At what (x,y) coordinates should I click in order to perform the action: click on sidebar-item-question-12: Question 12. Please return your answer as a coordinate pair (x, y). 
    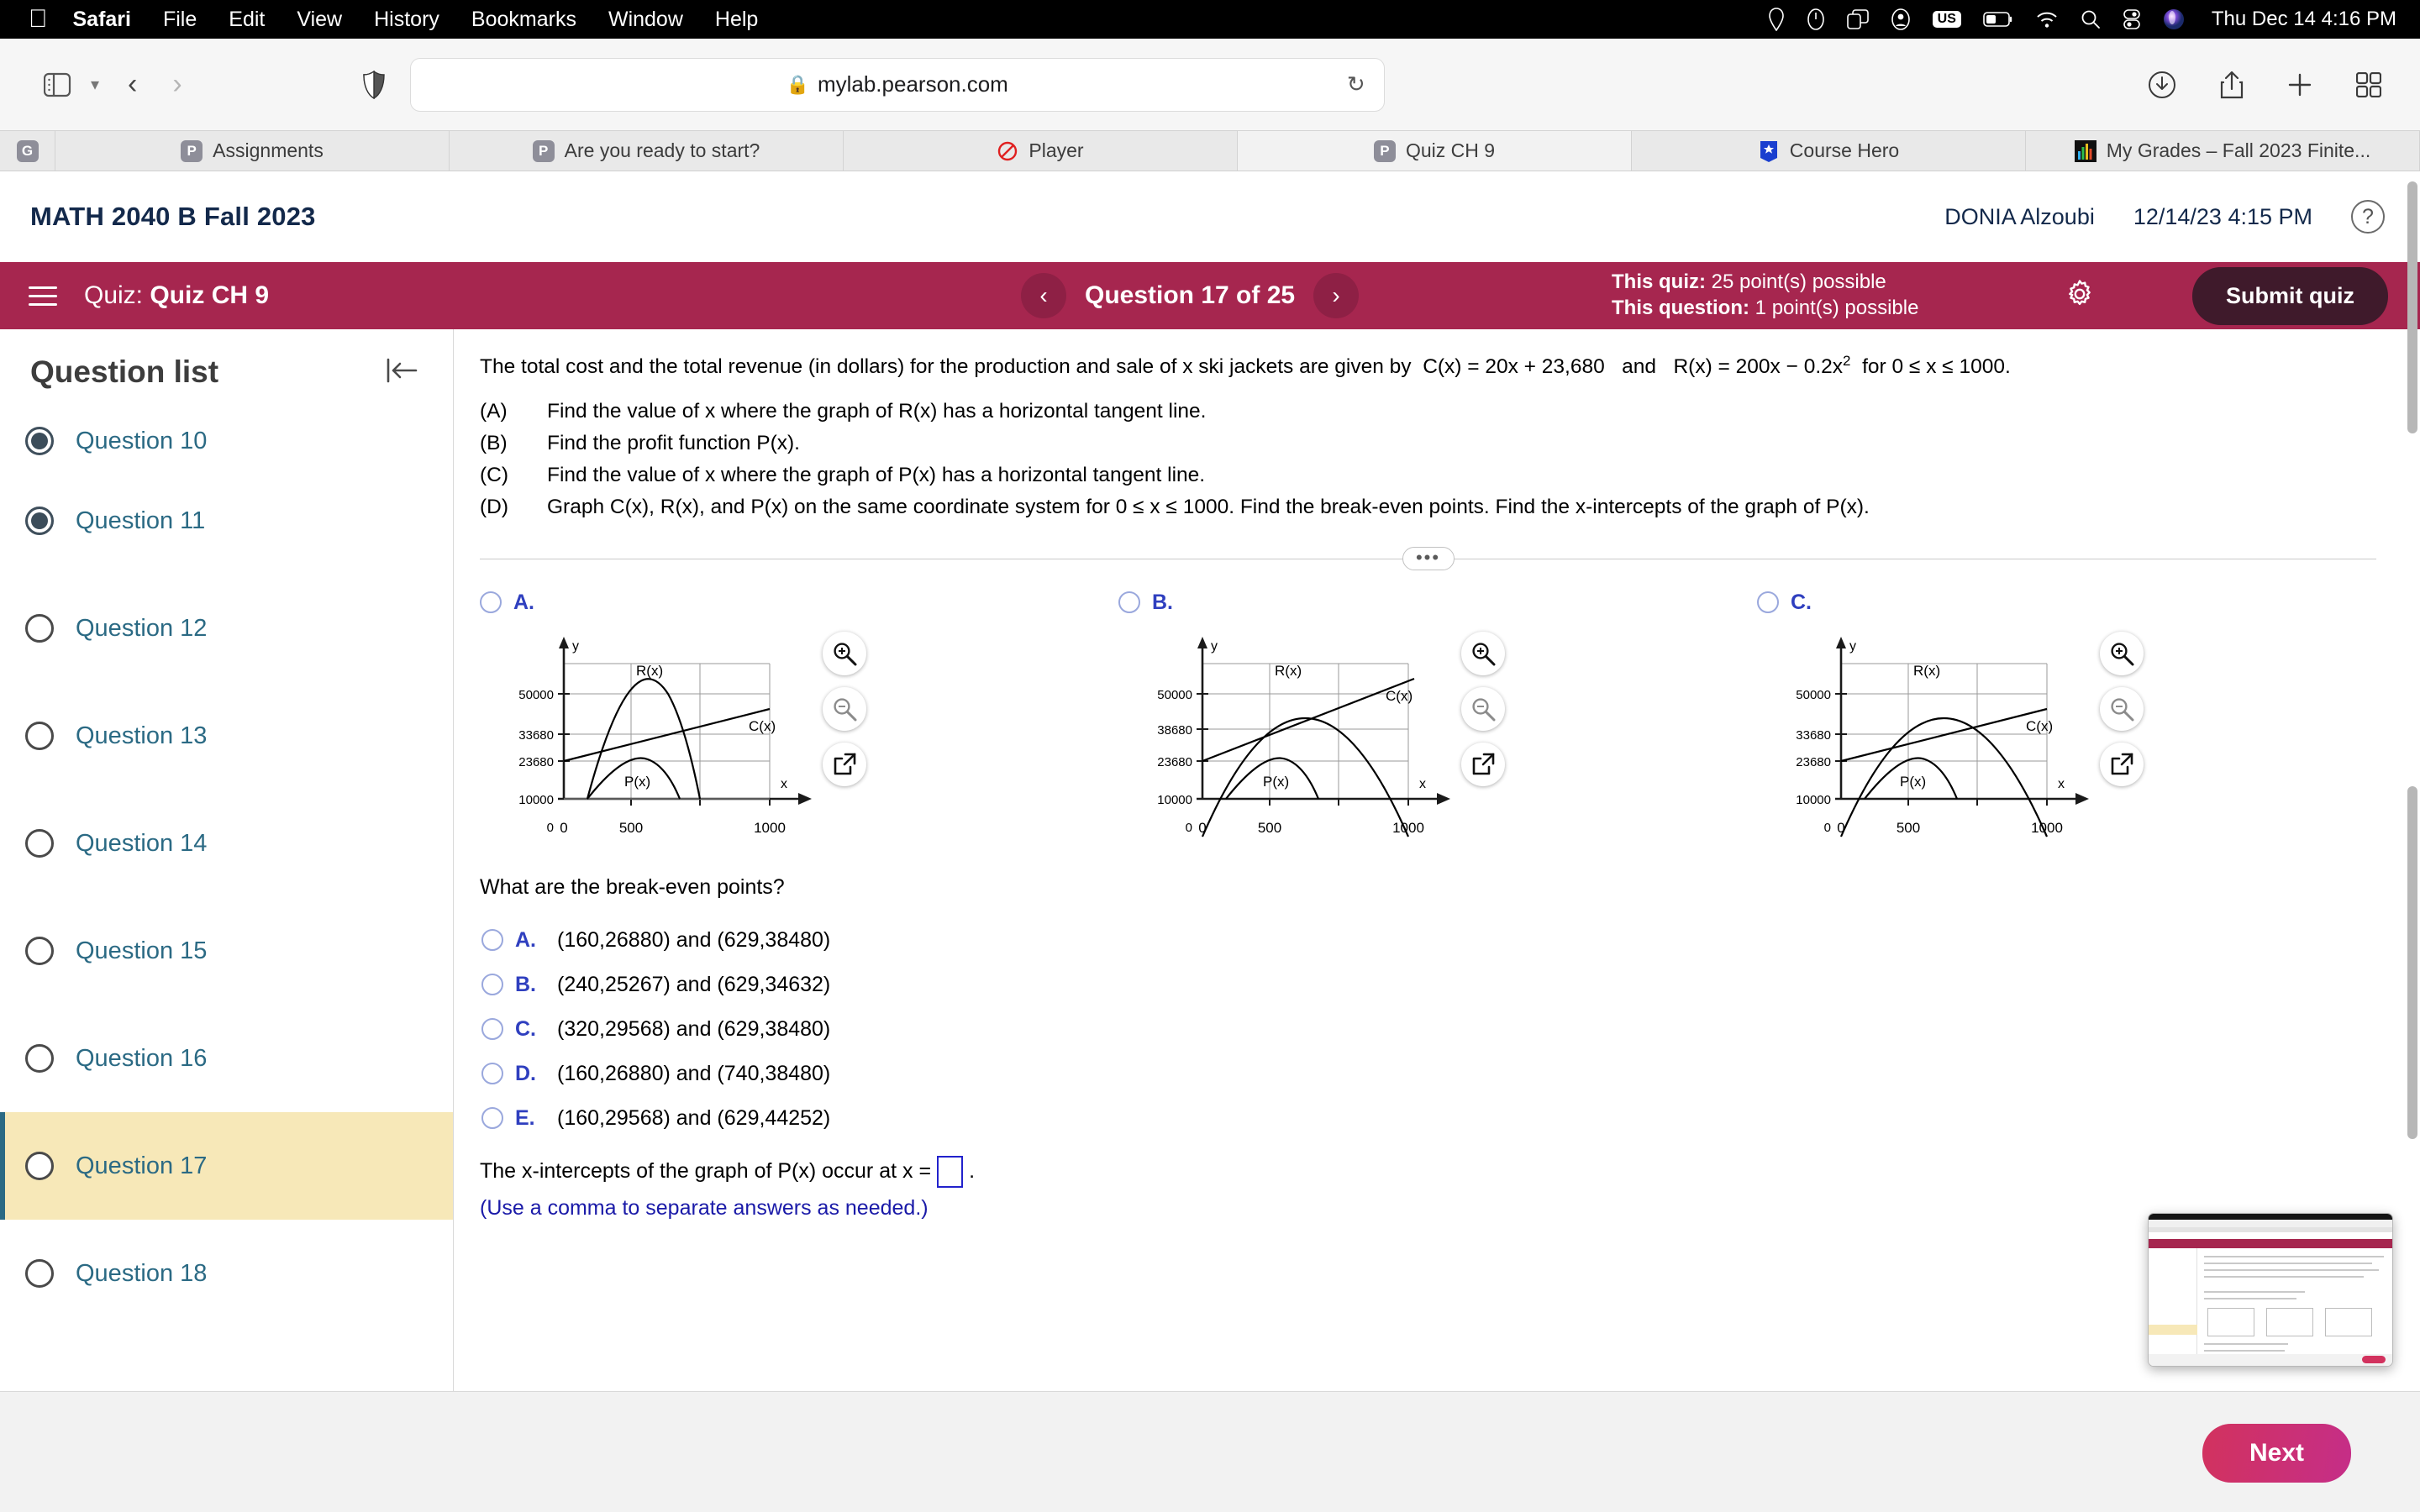
    Looking at the image, I should click on (226, 628).